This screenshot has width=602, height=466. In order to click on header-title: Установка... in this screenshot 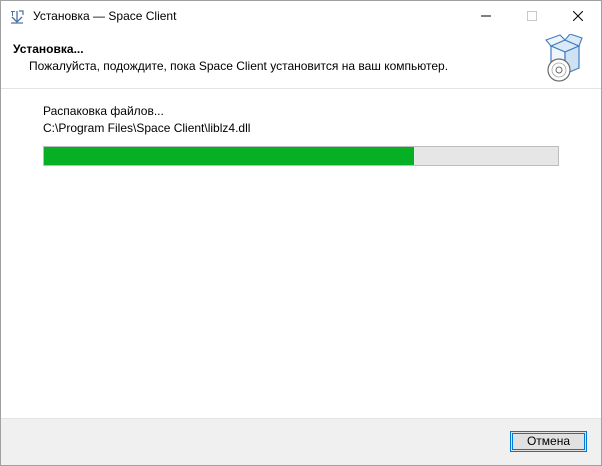, I will do `click(48, 49)`.